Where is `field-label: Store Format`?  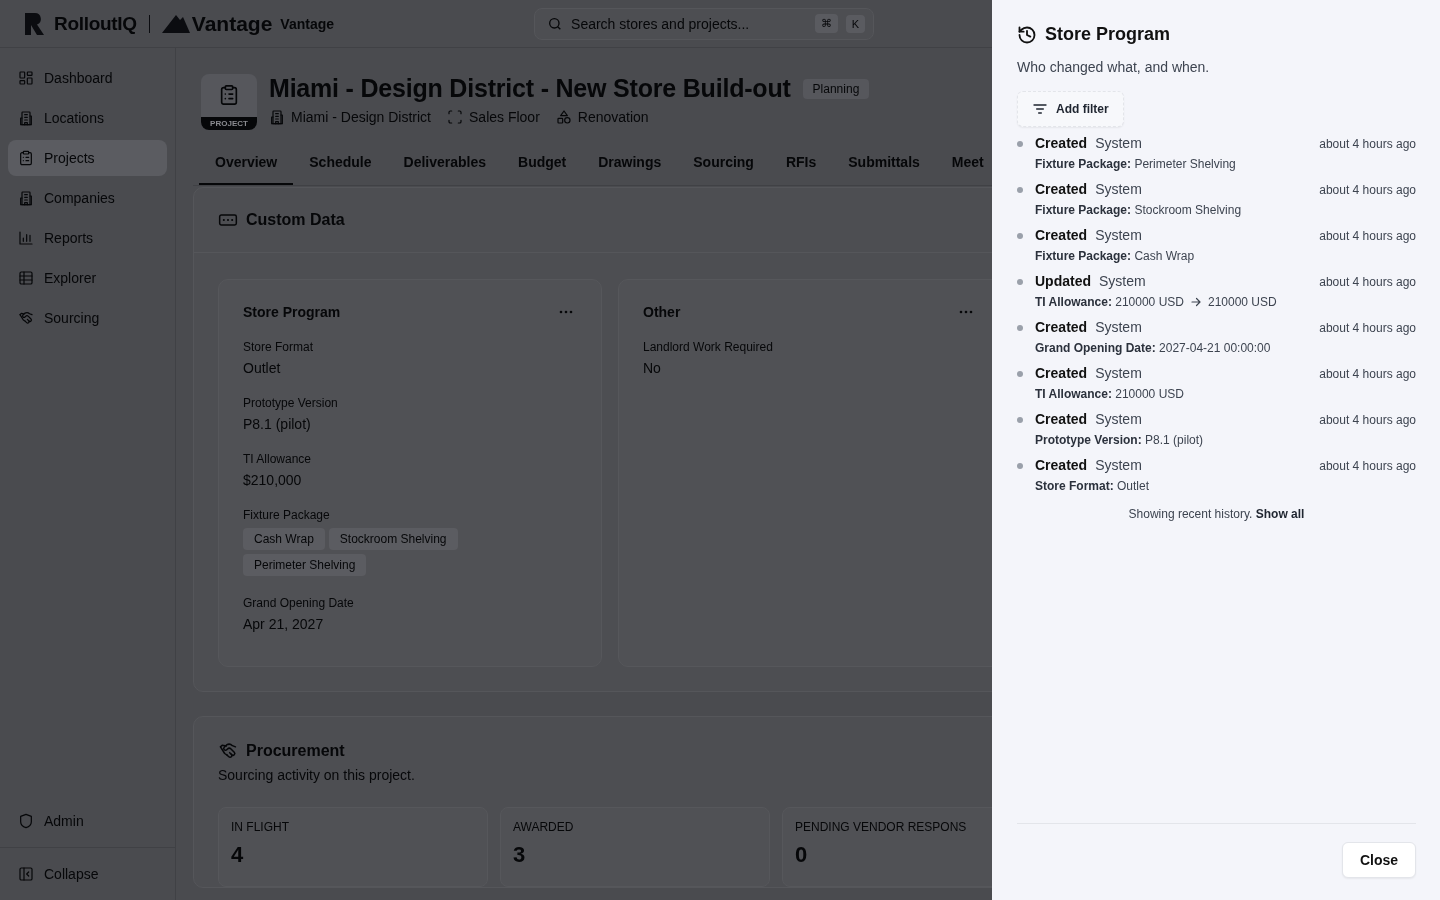 field-label: Store Format is located at coordinates (279, 347).